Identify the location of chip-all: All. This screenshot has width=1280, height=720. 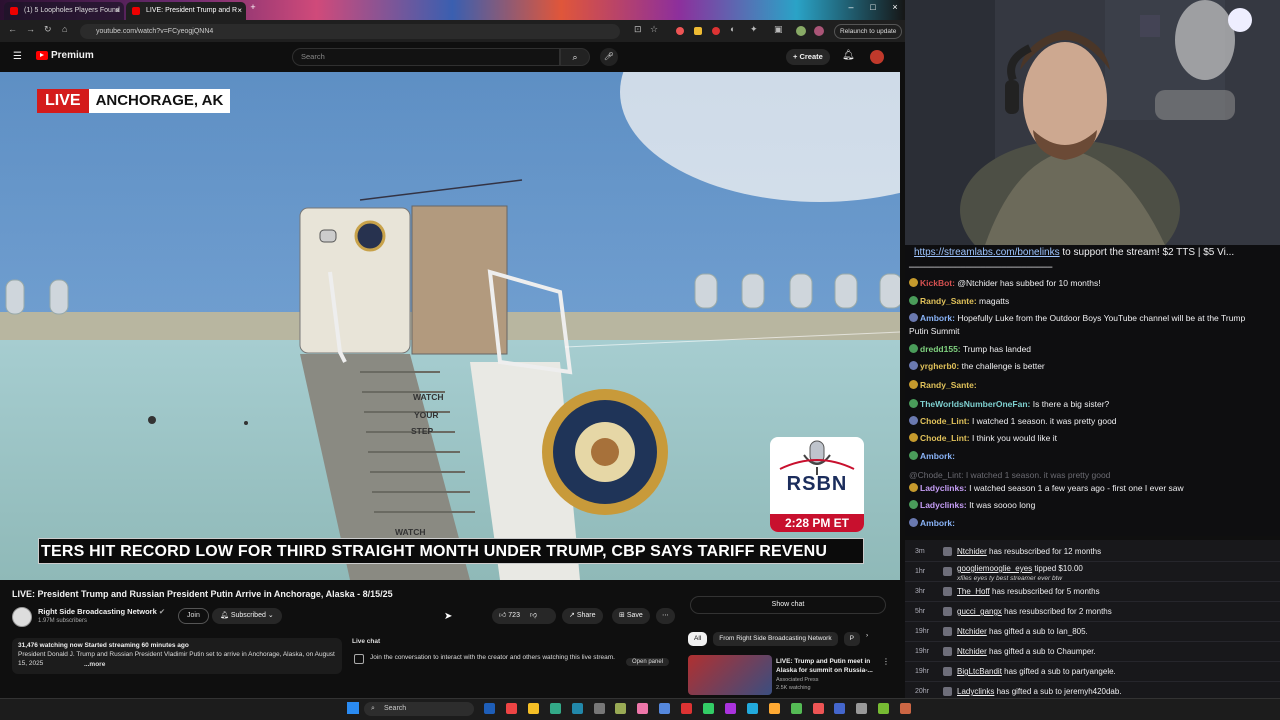
(698, 639).